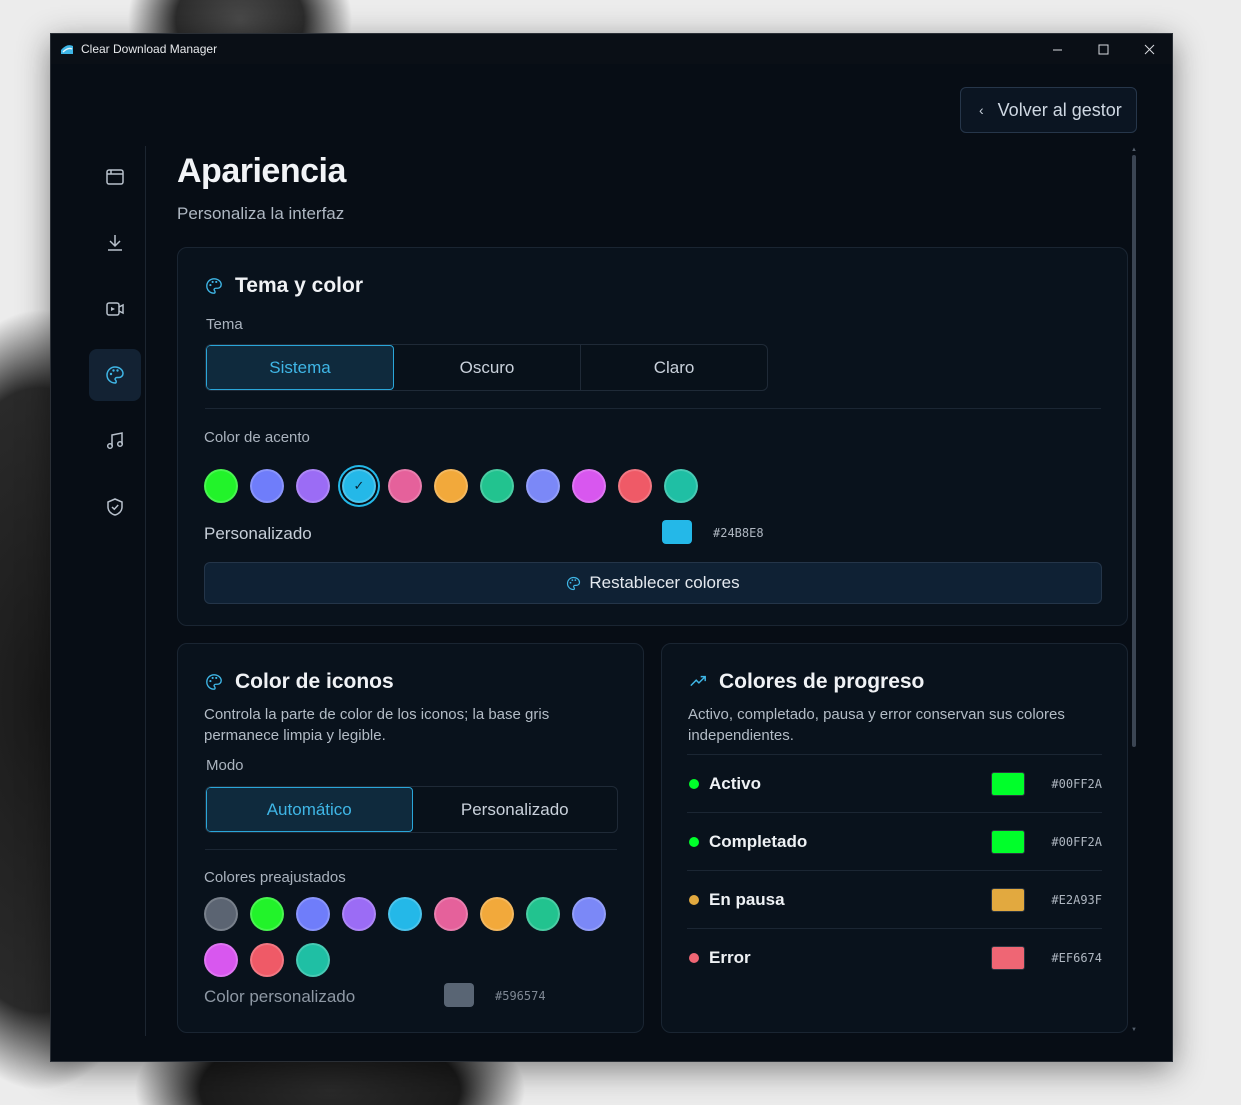  I want to click on progress-status-name: En pausa, so click(747, 899).